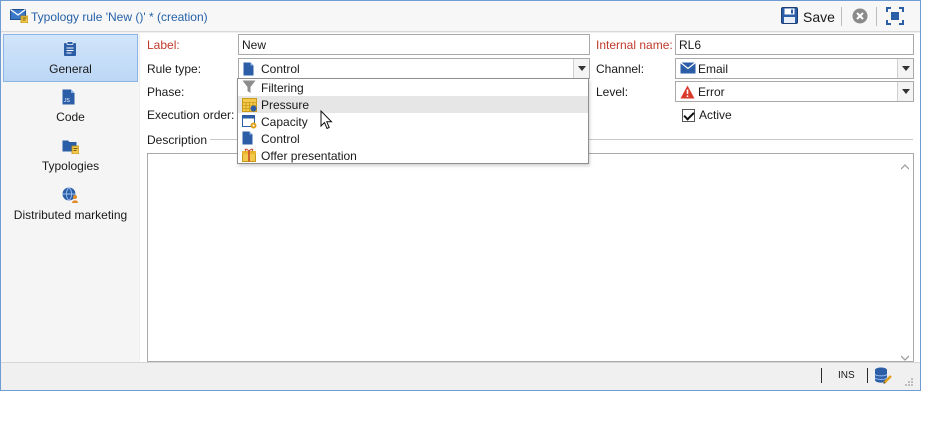 This screenshot has width=950, height=422. Describe the element at coordinates (715, 115) in the screenshot. I see `active-label: Active` at that location.